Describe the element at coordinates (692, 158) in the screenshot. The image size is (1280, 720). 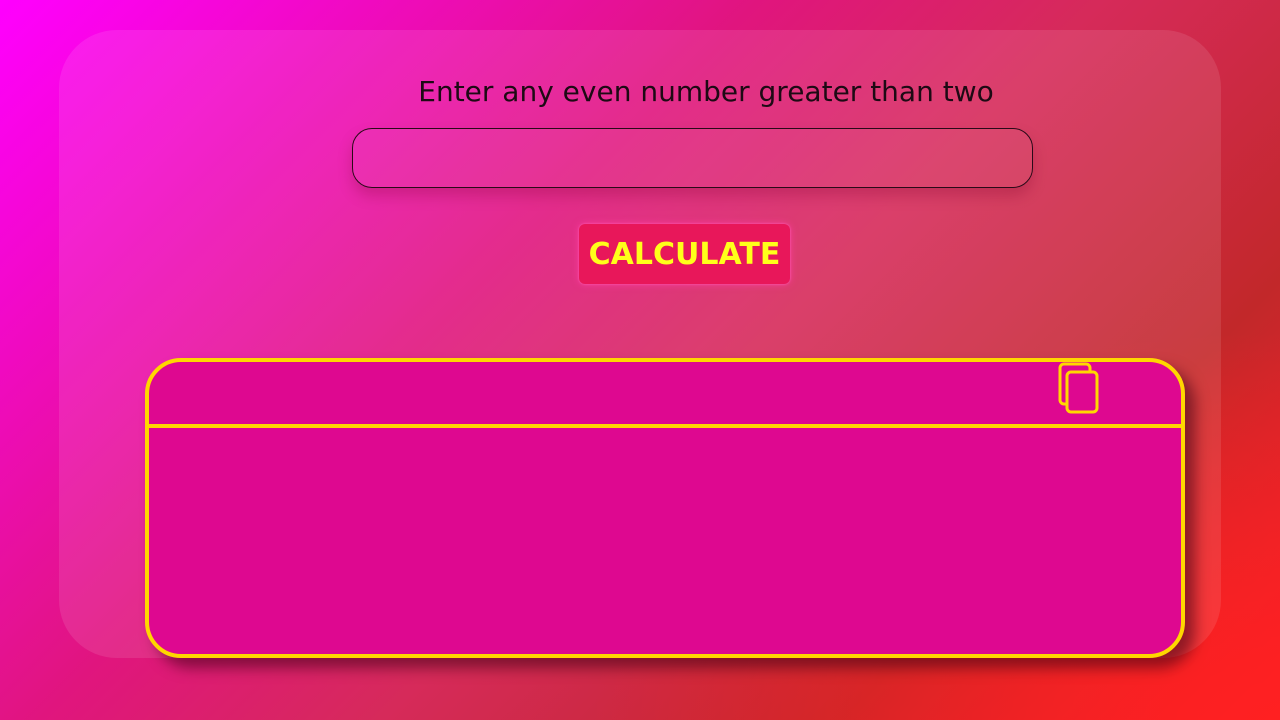
I see `even-number-input` at that location.